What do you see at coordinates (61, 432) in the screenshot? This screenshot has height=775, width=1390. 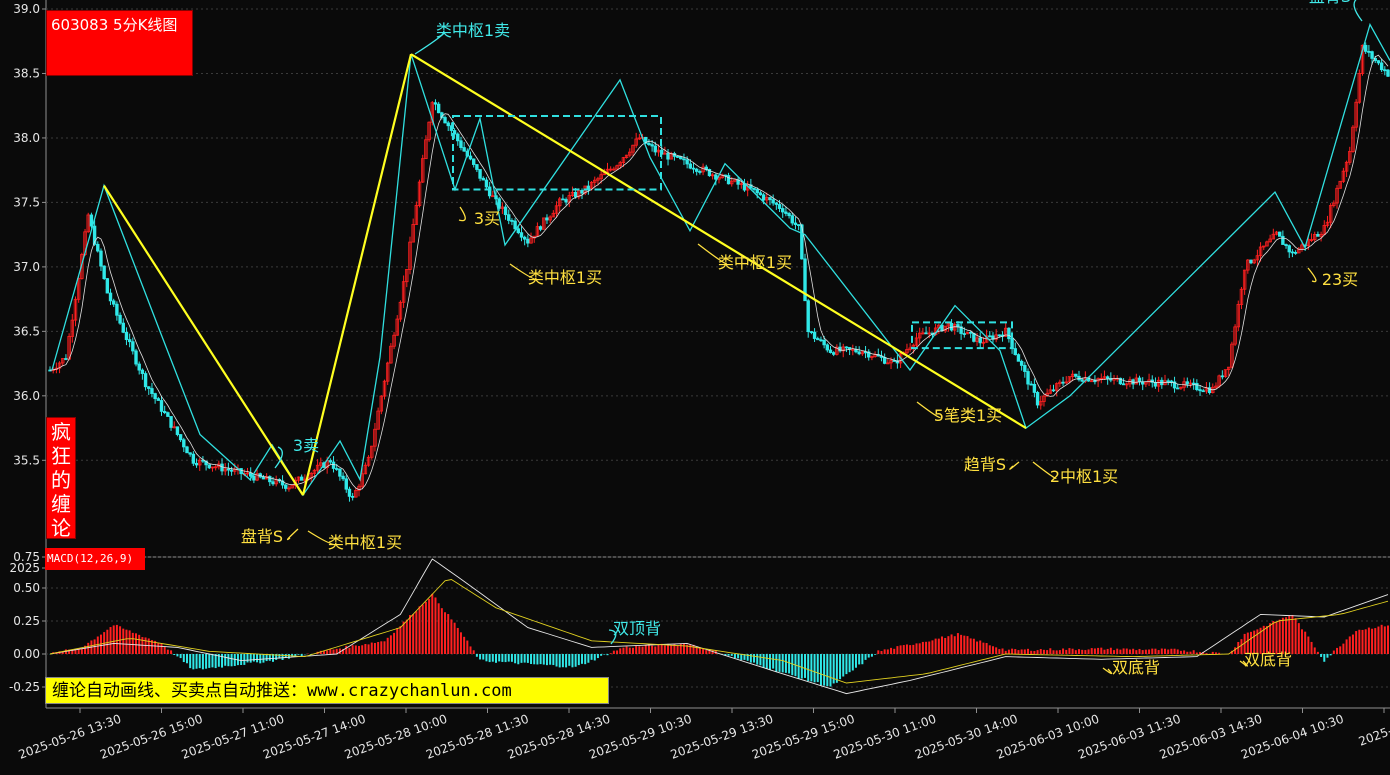 I see `brand-char: 疯` at bounding box center [61, 432].